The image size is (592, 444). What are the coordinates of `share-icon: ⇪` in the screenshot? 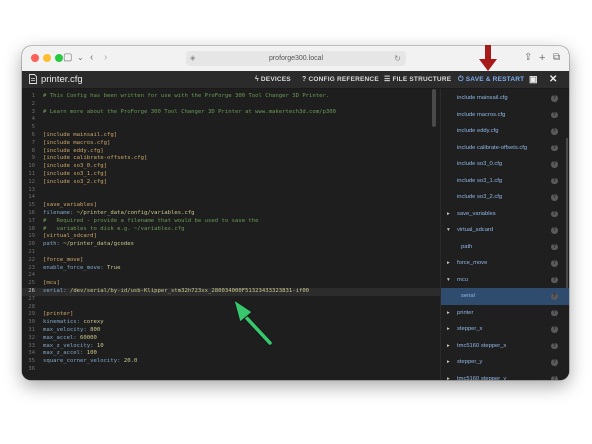 It's located at (528, 58).